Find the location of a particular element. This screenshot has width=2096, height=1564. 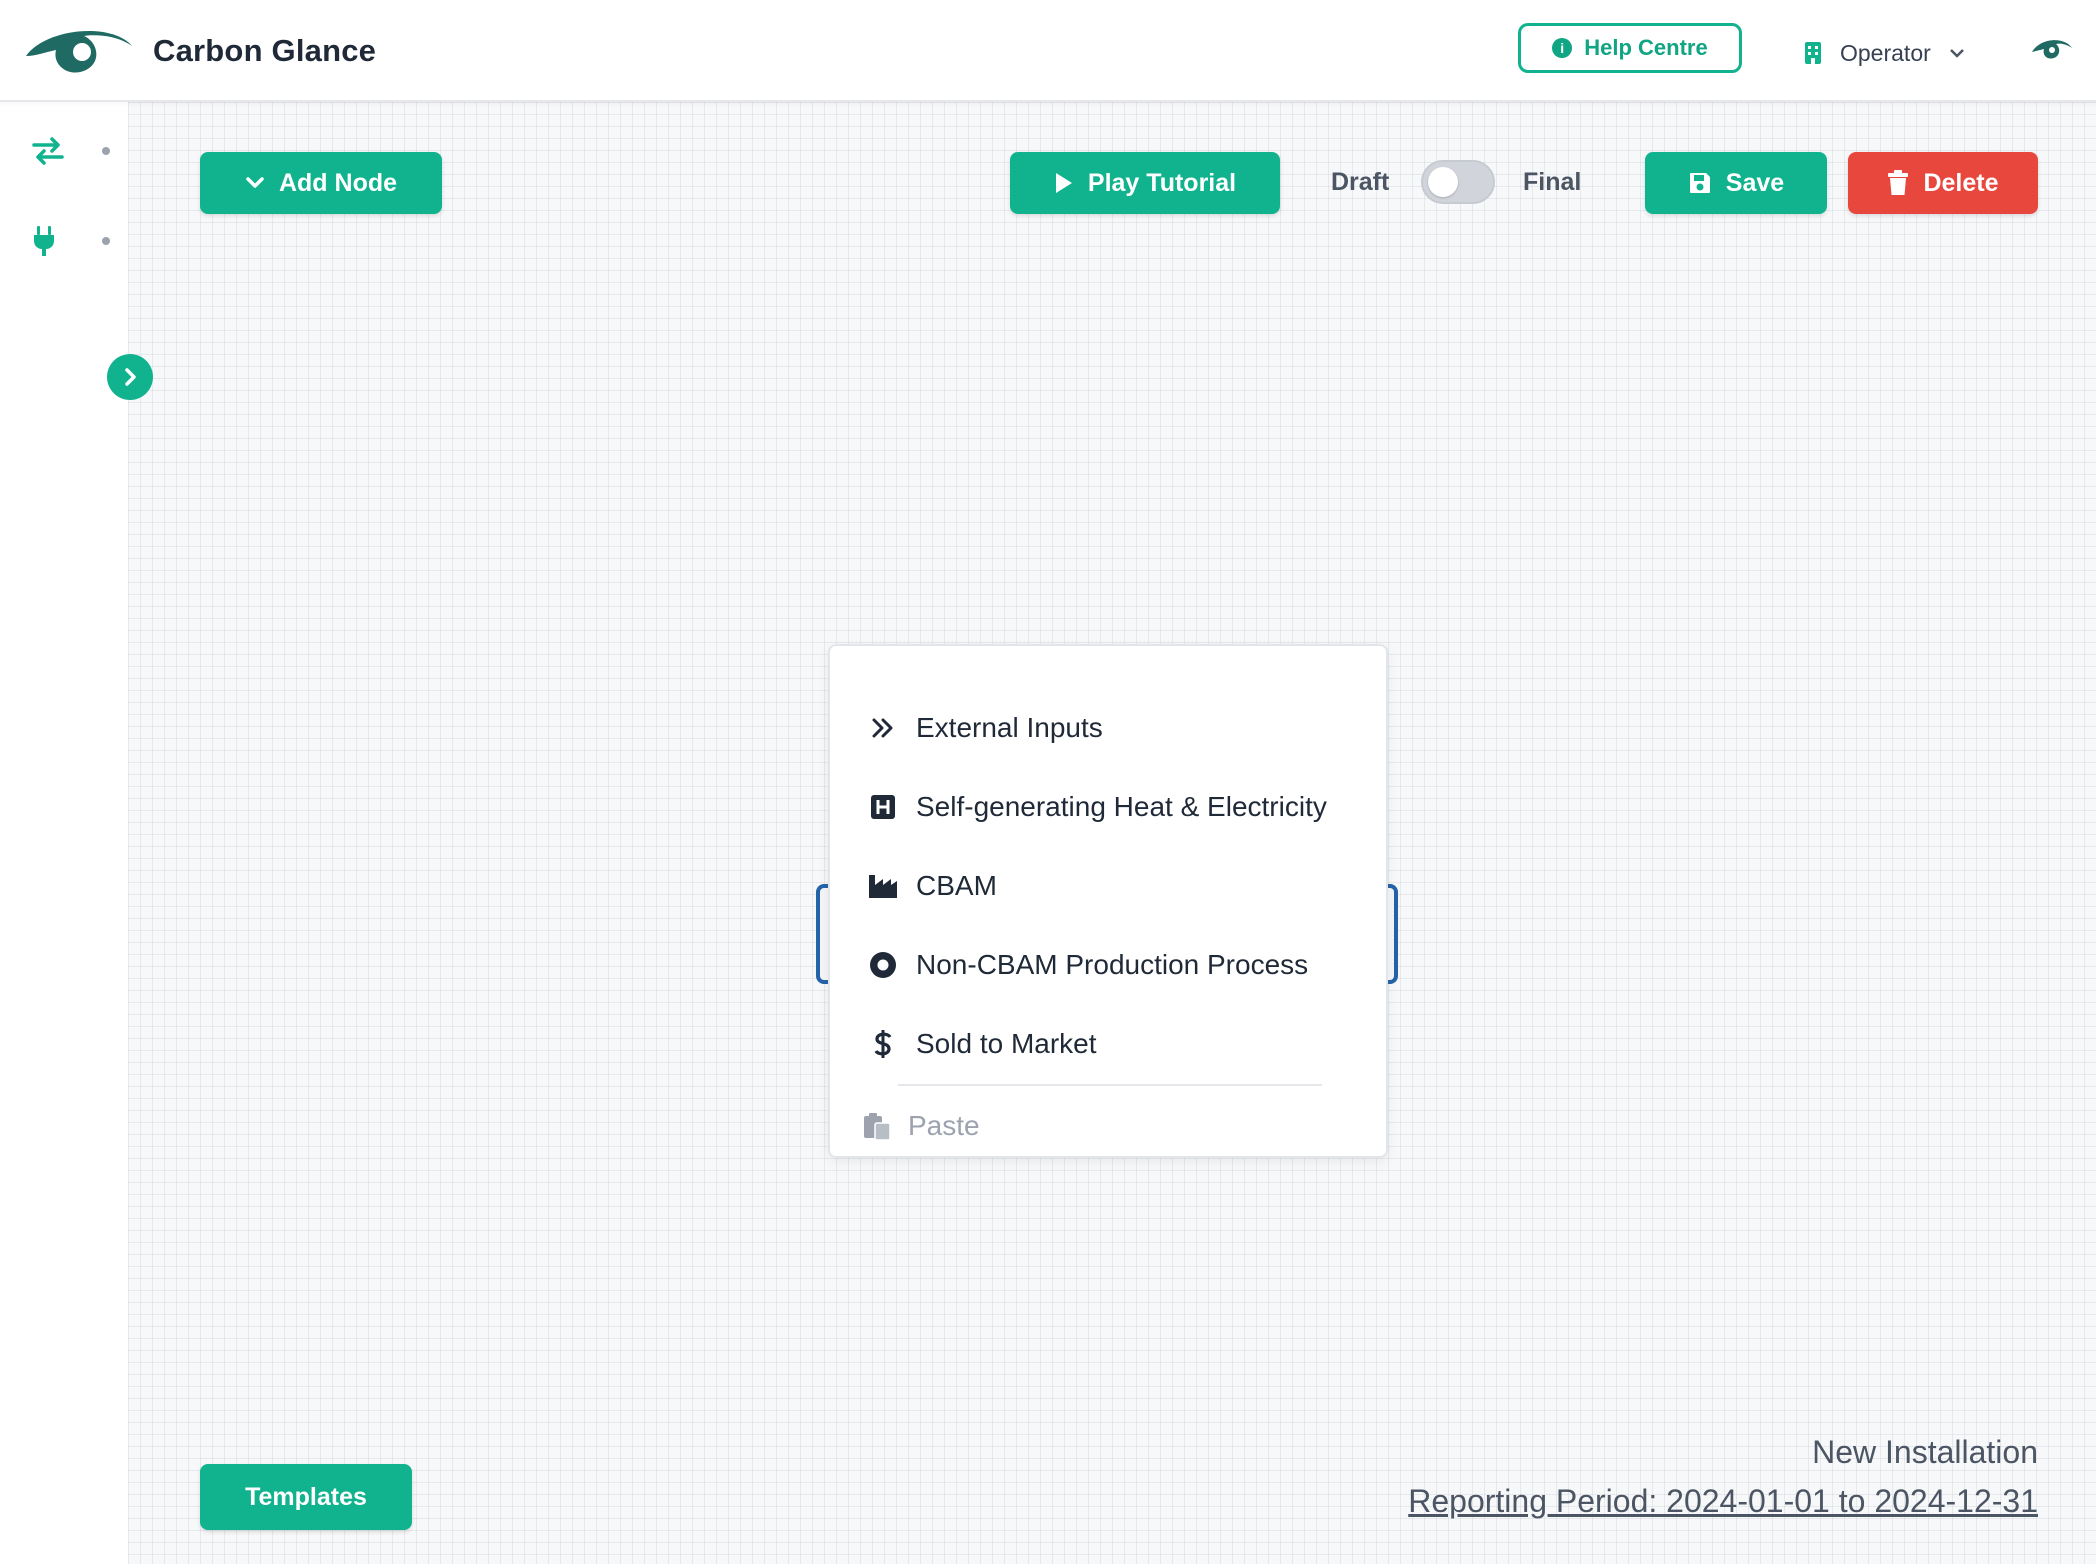

menu-item-label: CBAM is located at coordinates (956, 885).